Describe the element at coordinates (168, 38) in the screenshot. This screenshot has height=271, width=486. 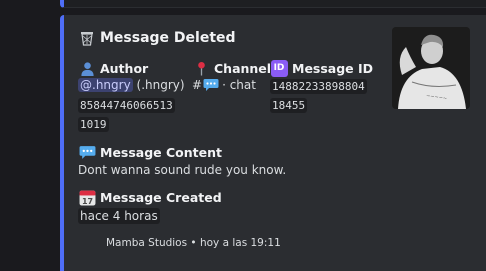
I see `embed-title-text: Message Deleted` at that location.